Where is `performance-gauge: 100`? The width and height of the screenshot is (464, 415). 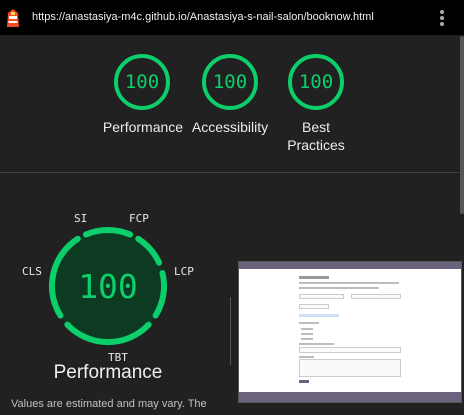 performance-gauge: 100 is located at coordinates (142, 82).